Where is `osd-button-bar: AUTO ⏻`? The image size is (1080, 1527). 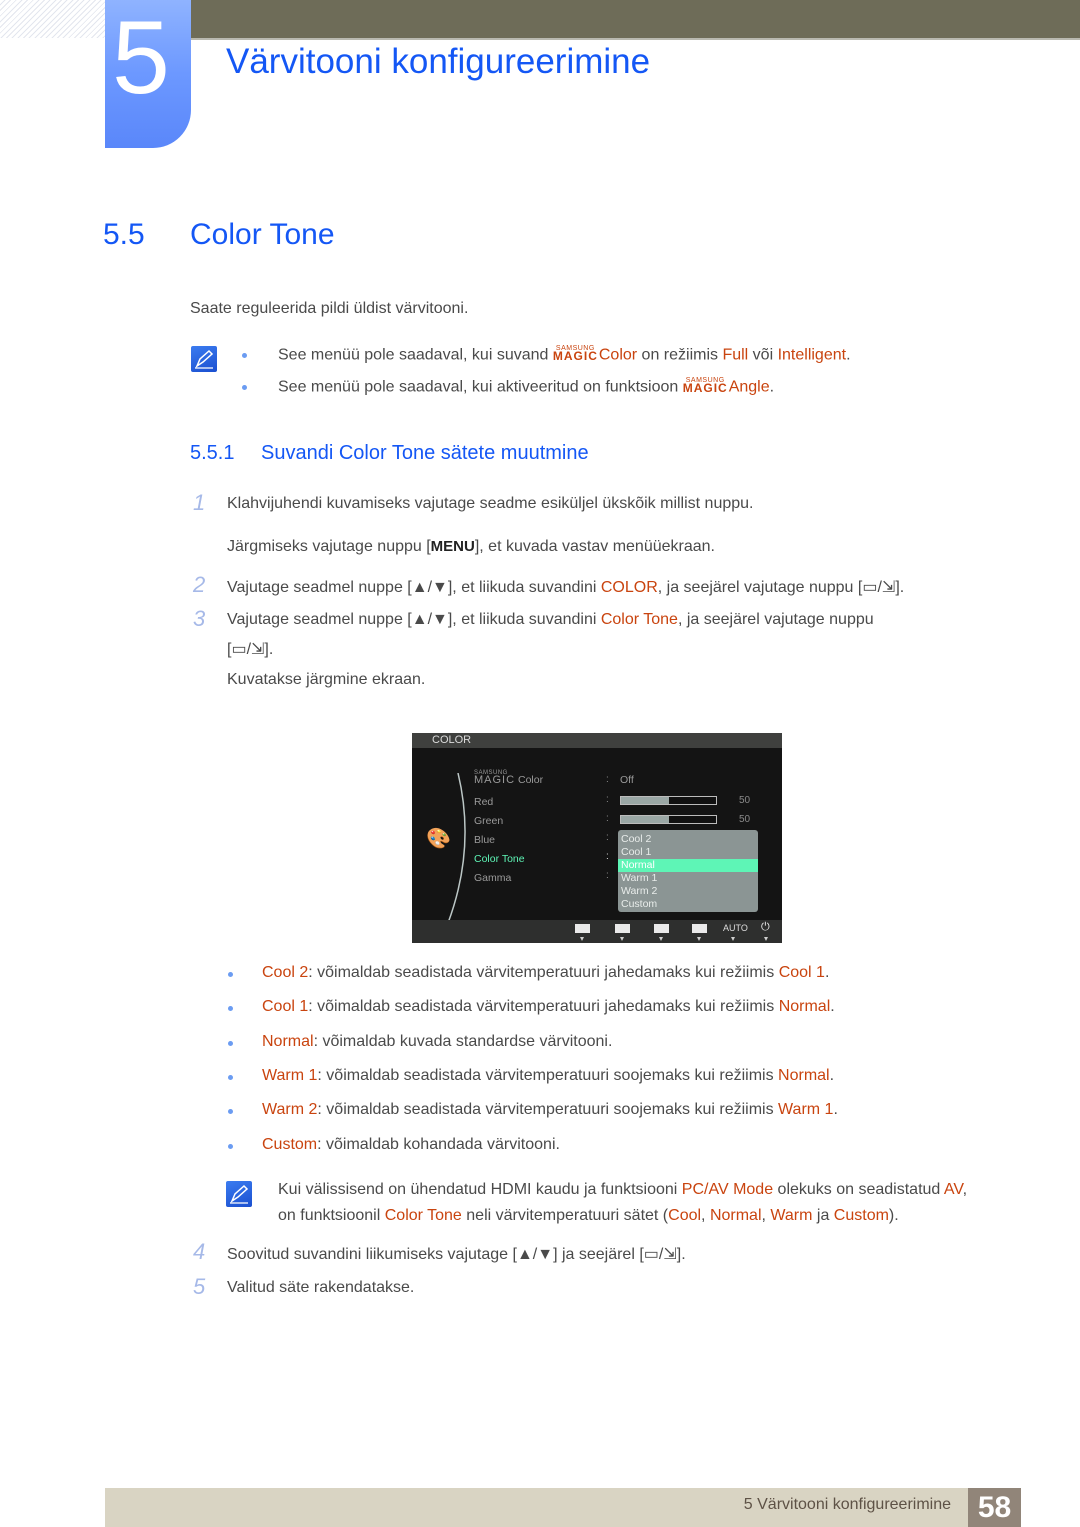 osd-button-bar: AUTO ⏻ is located at coordinates (597, 931).